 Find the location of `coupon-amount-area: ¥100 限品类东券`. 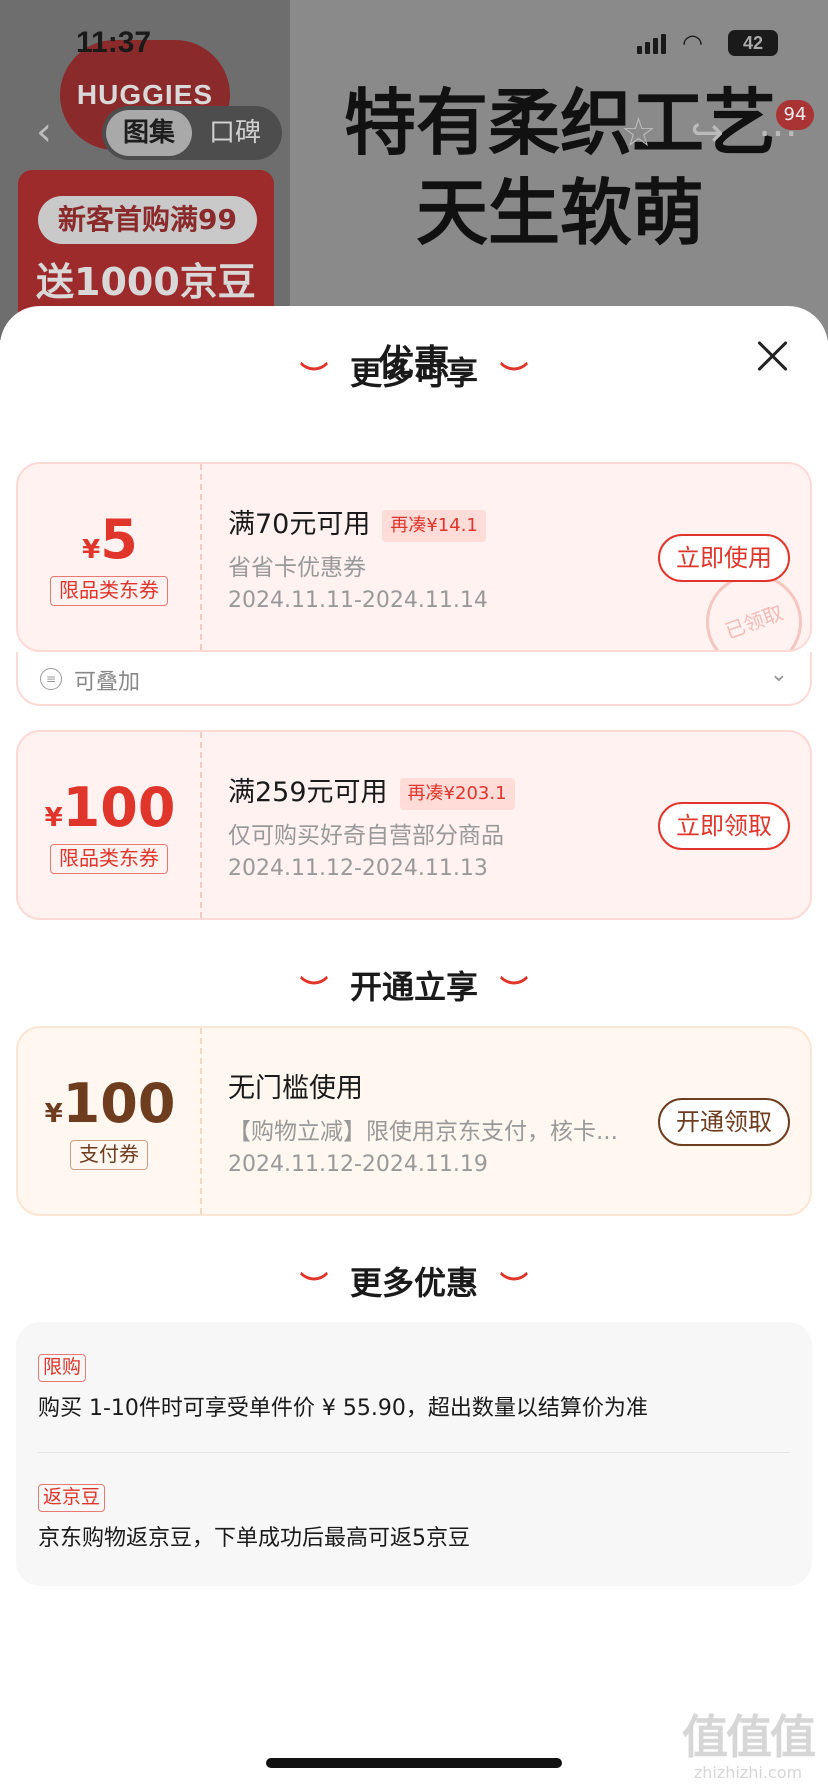

coupon-amount-area: ¥100 限品类东券 is located at coordinates (110, 825).